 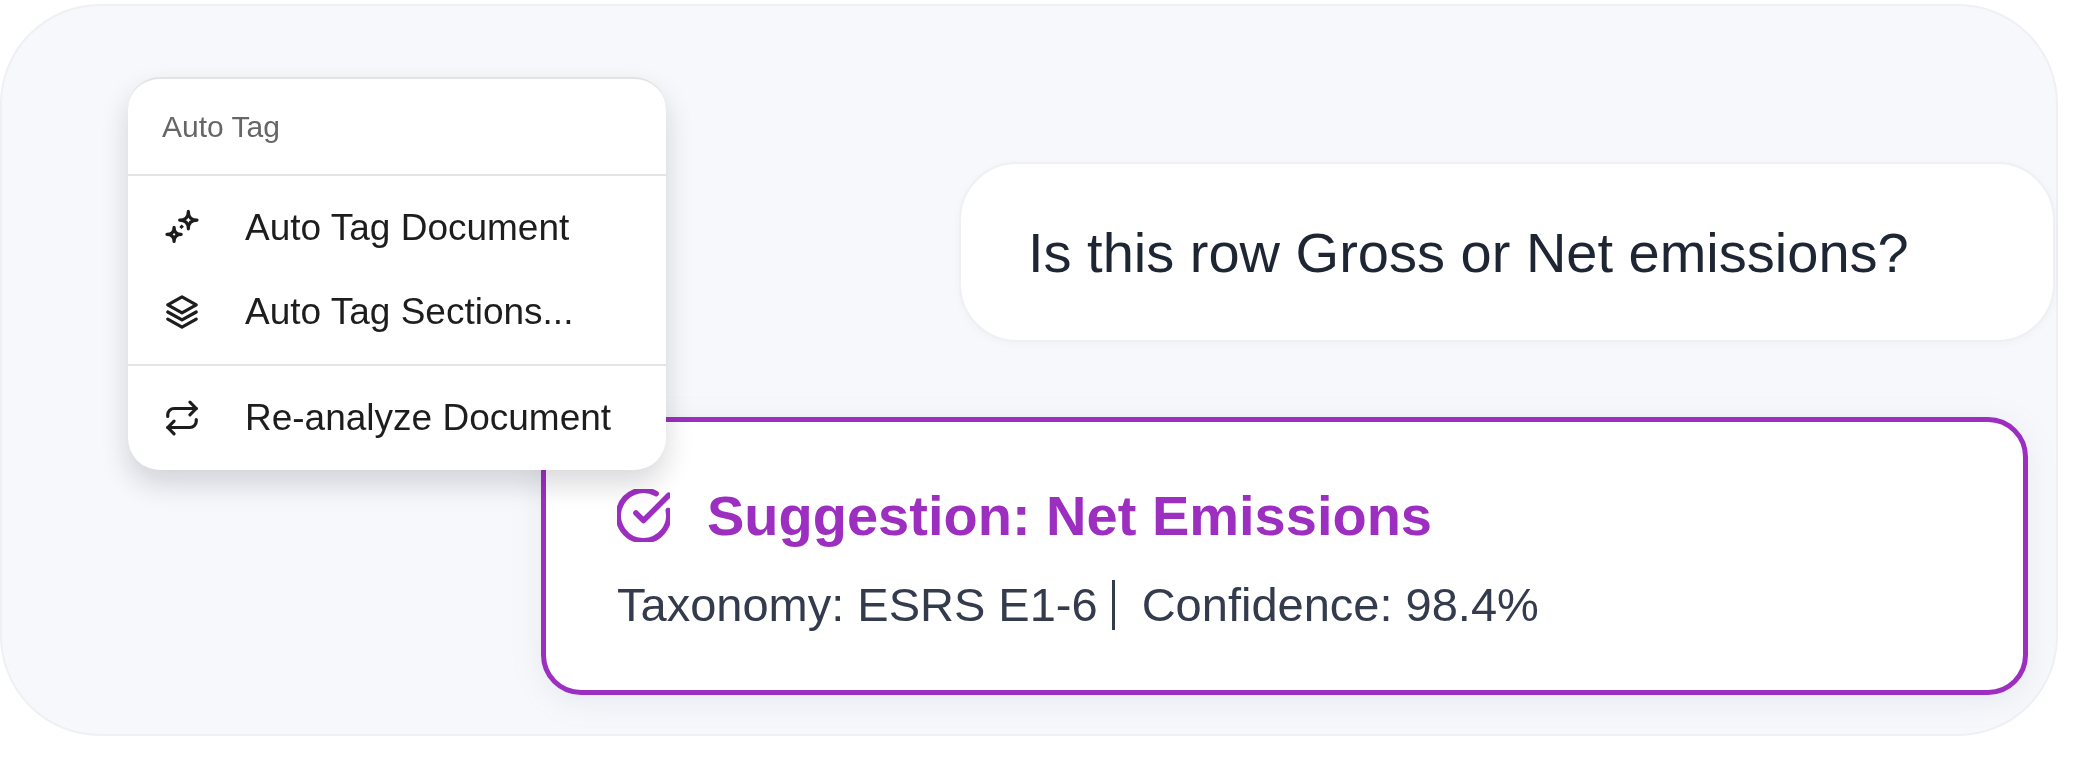 What do you see at coordinates (1468, 252) in the screenshot?
I see `question-text: Is this row Gross or Net emissions?` at bounding box center [1468, 252].